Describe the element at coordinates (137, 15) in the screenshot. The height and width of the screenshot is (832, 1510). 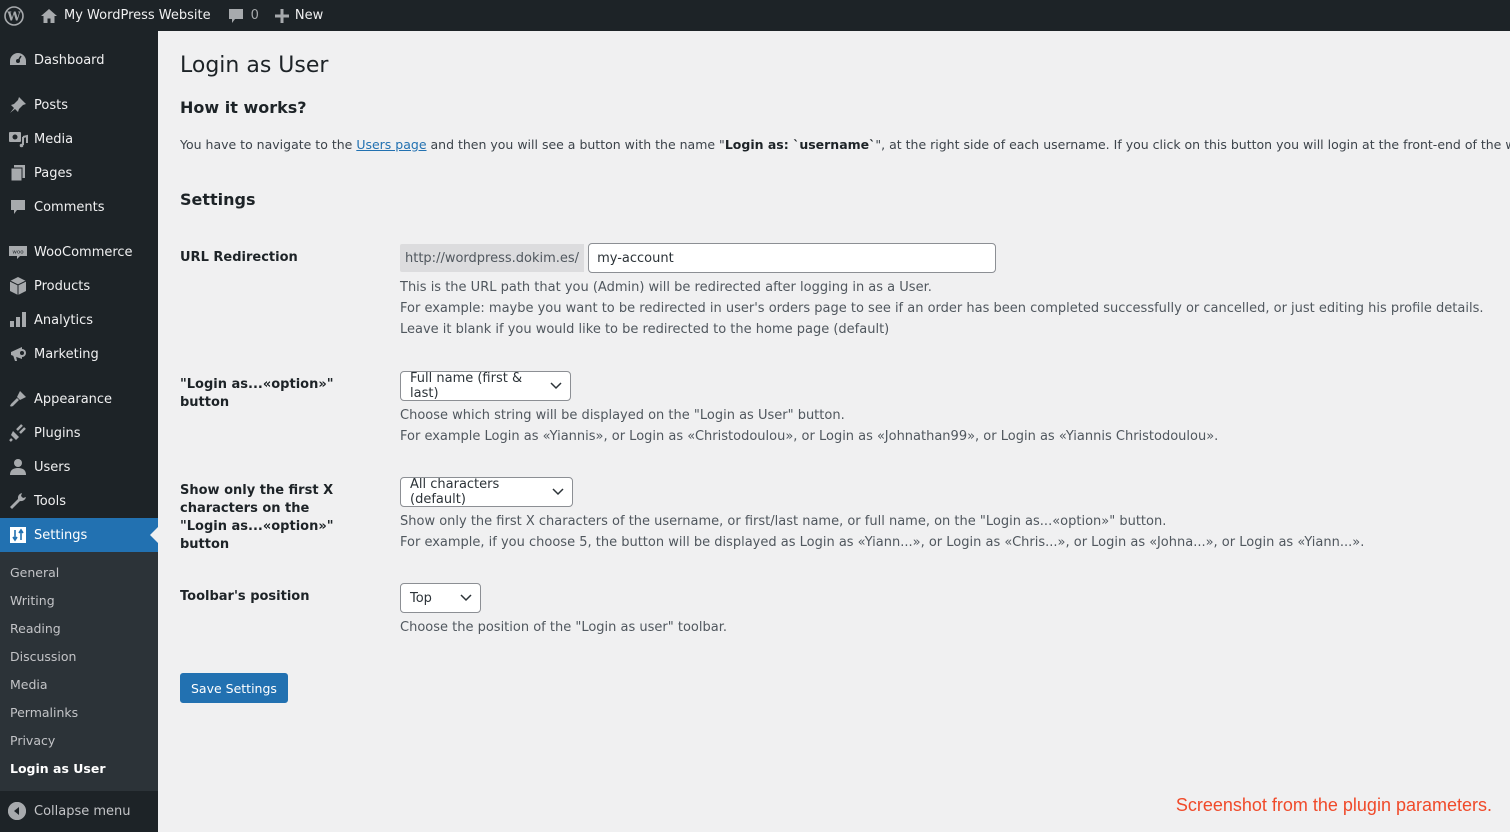
I see `site-name: My WordPress Website` at that location.